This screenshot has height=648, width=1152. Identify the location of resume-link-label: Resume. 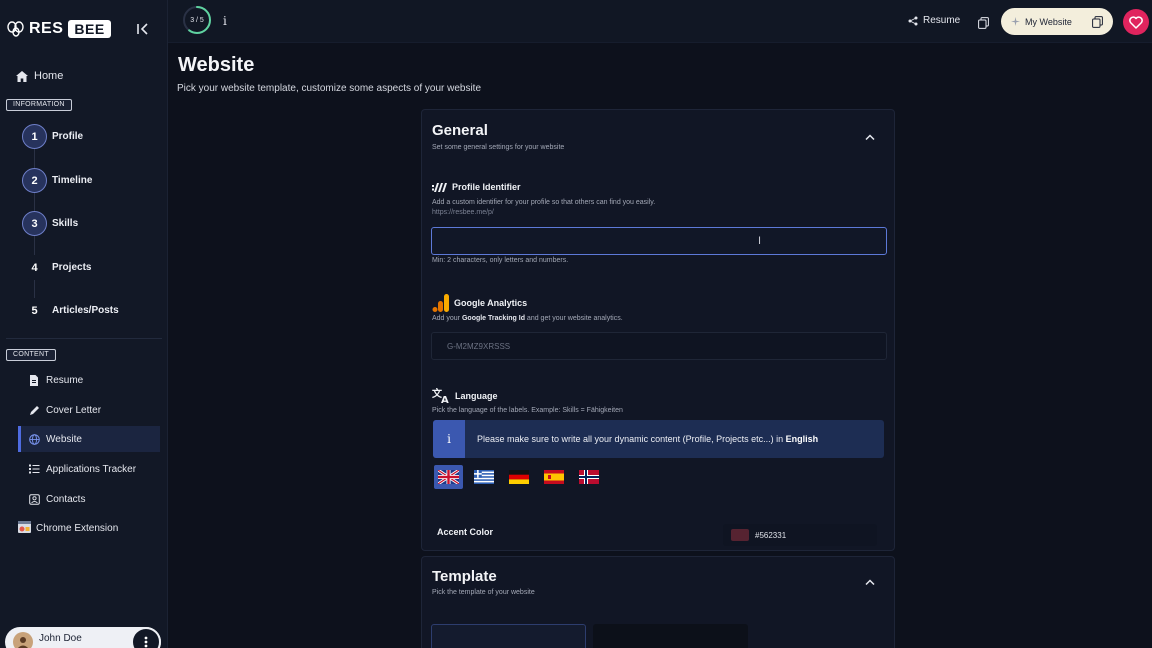
(942, 20).